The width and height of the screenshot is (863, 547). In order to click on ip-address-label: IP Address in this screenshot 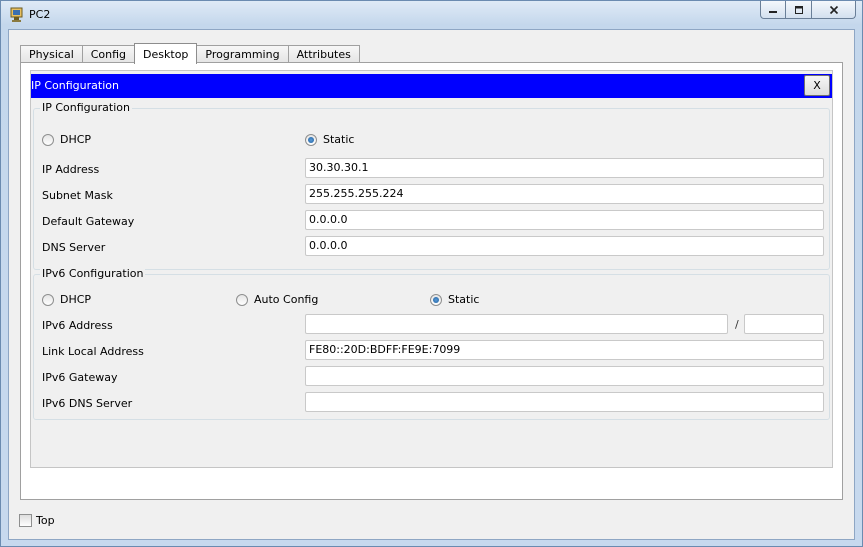, I will do `click(71, 169)`.